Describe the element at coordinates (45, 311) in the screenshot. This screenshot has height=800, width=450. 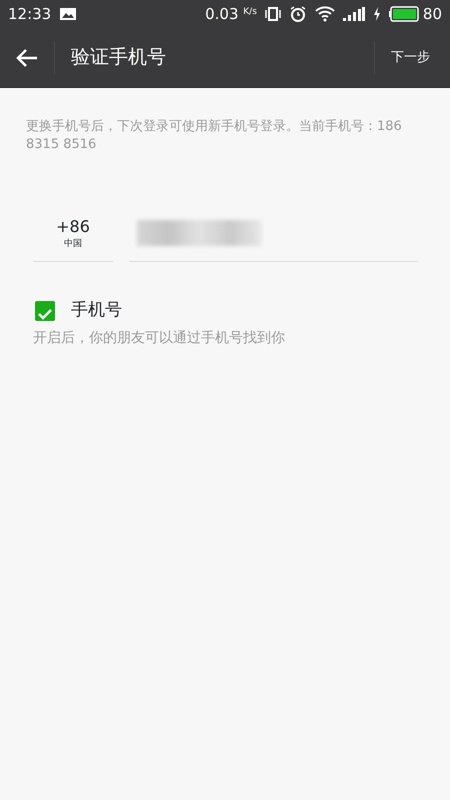
I see `checkbox` at that location.